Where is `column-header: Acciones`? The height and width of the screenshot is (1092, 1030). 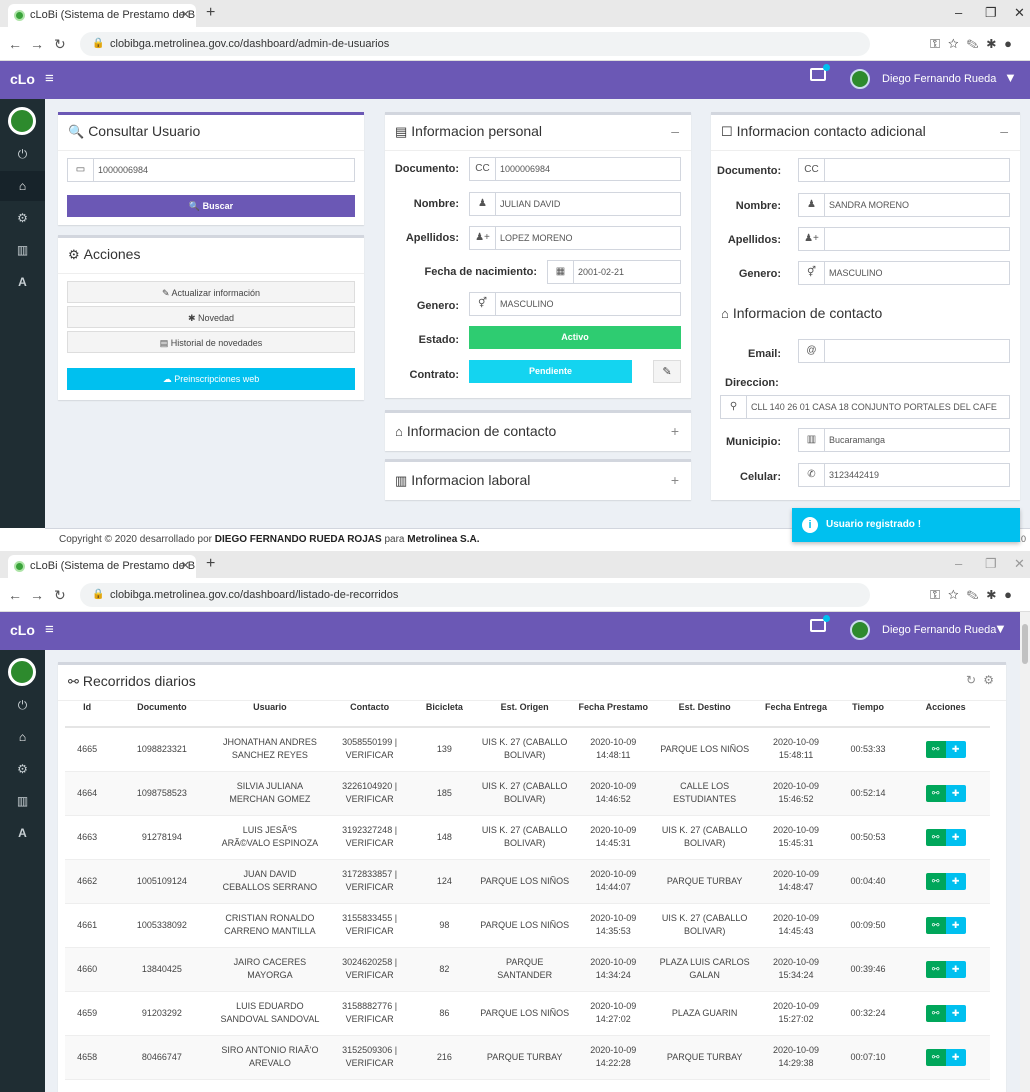
column-header: Acciones is located at coordinates (945, 707).